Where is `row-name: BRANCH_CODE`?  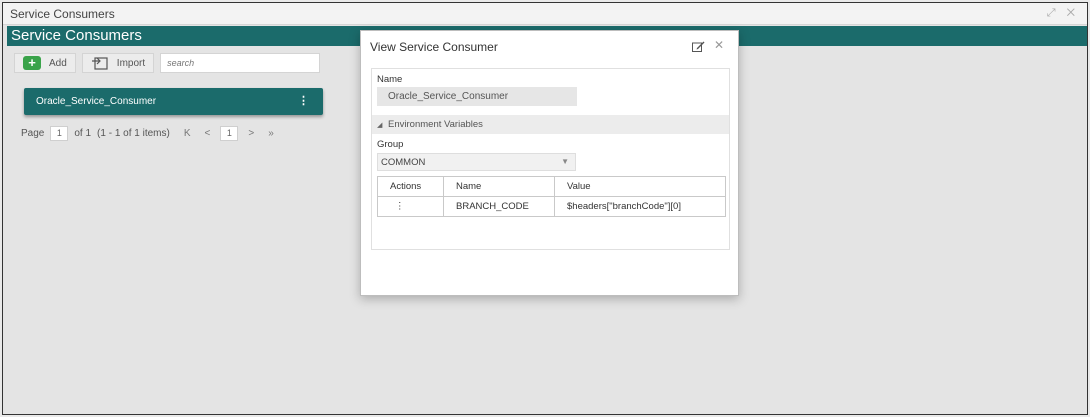 row-name: BRANCH_CODE is located at coordinates (499, 206).